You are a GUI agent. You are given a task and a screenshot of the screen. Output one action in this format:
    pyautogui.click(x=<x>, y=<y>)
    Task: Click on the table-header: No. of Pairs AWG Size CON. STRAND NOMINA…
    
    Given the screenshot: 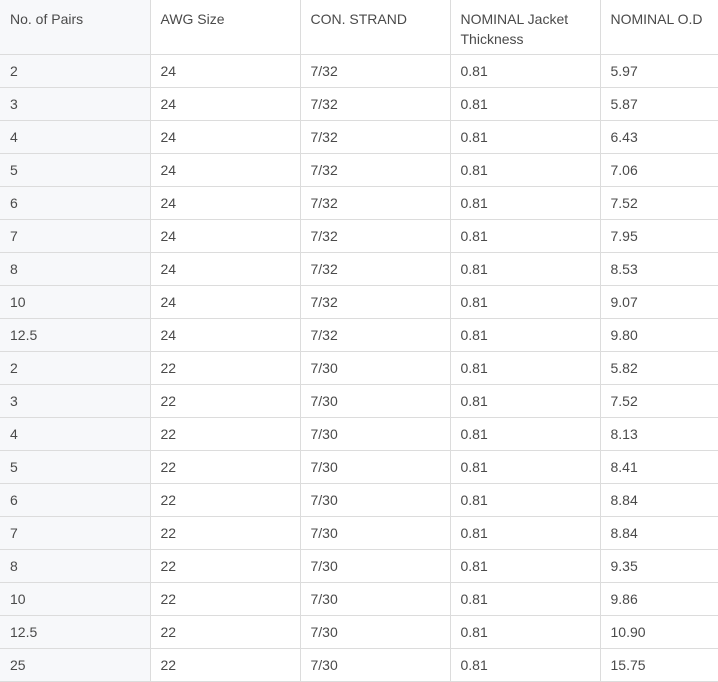 What is the action you would take?
    pyautogui.click(x=359, y=27)
    